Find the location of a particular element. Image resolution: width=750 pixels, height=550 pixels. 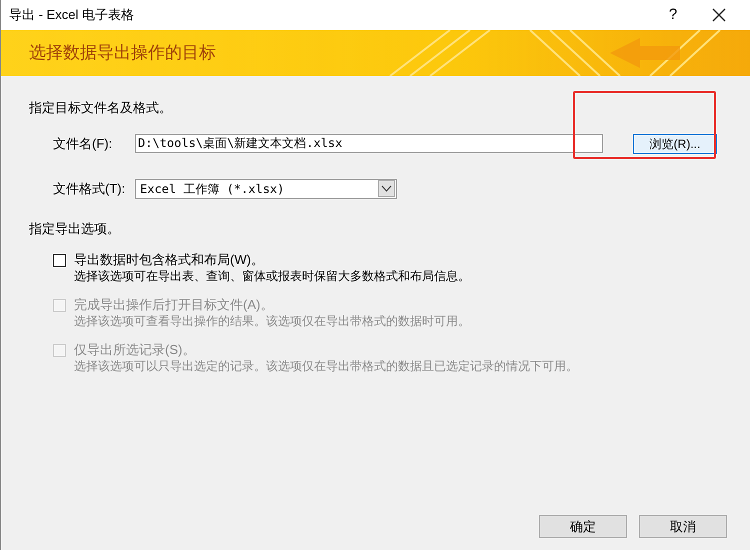

option-description: 选择该选项可在导出表、查询、窗体或报表时保留大多数格式和布局信息。 is located at coordinates (272, 276).